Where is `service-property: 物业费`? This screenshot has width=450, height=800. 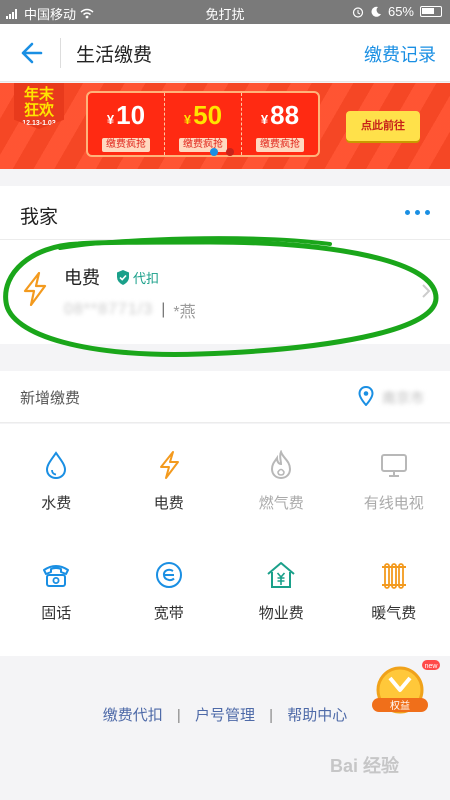
service-property: 物业费 is located at coordinates (281, 593).